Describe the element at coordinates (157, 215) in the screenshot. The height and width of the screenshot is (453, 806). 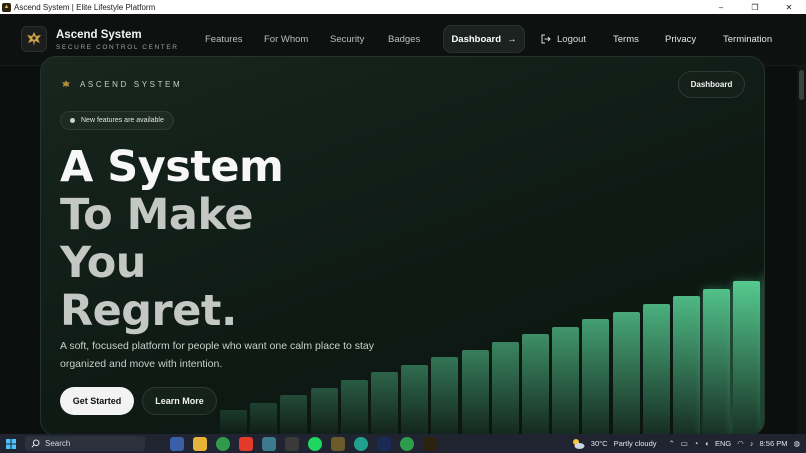
I see `headline-line-2: To Make` at that location.